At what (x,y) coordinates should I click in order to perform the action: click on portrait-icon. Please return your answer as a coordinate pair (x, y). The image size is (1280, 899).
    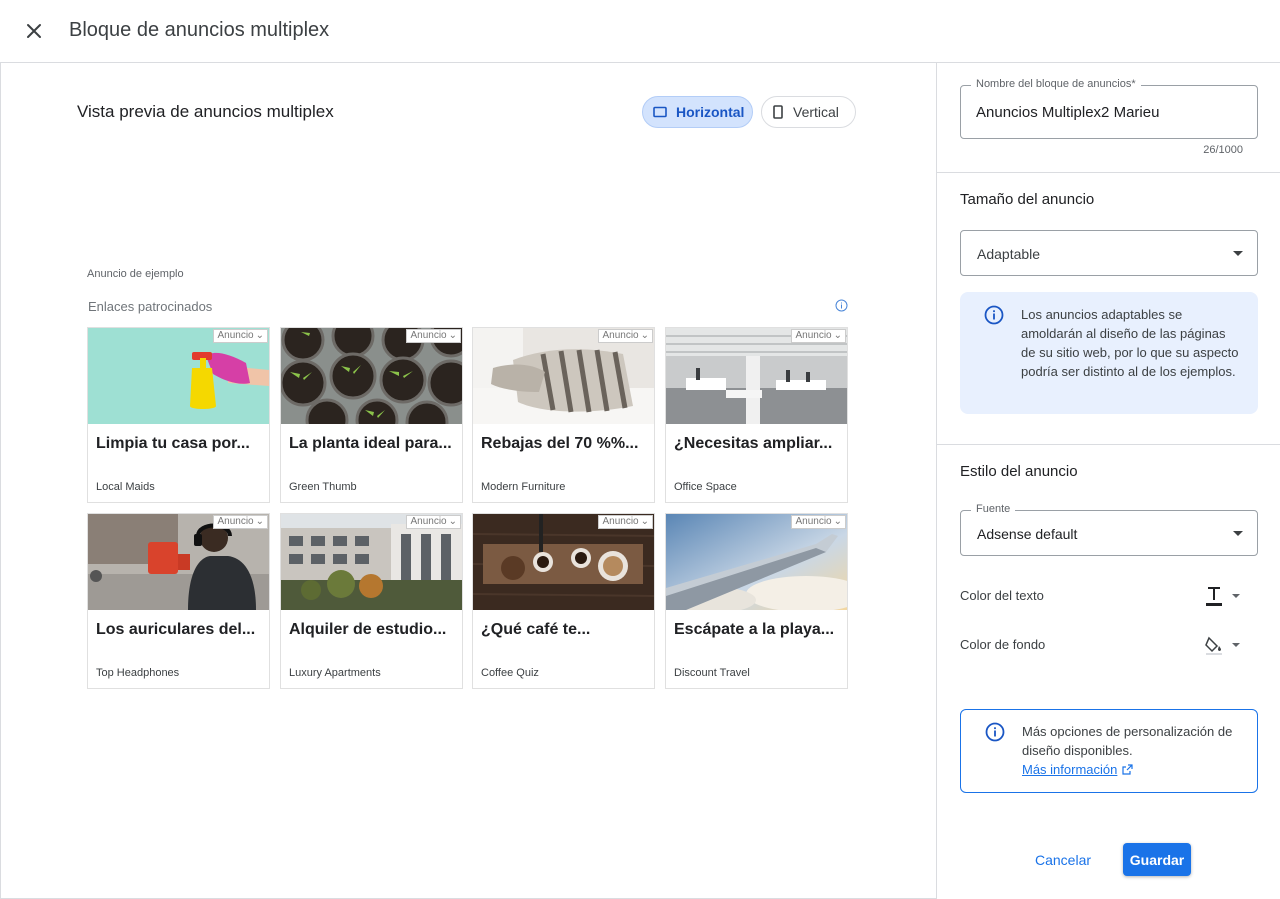
    Looking at the image, I should click on (778, 112).